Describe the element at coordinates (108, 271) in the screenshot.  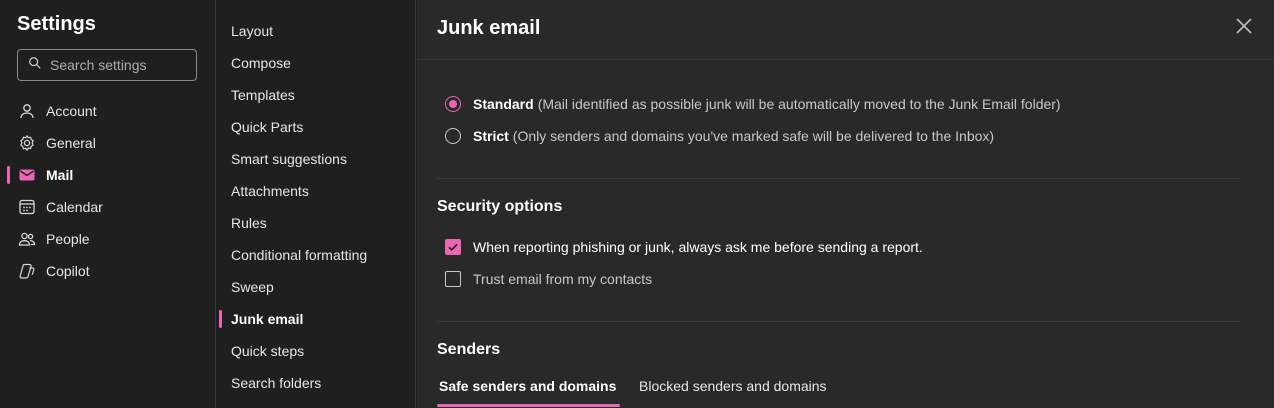
I see `nav-item-copilot: Copilot` at that location.